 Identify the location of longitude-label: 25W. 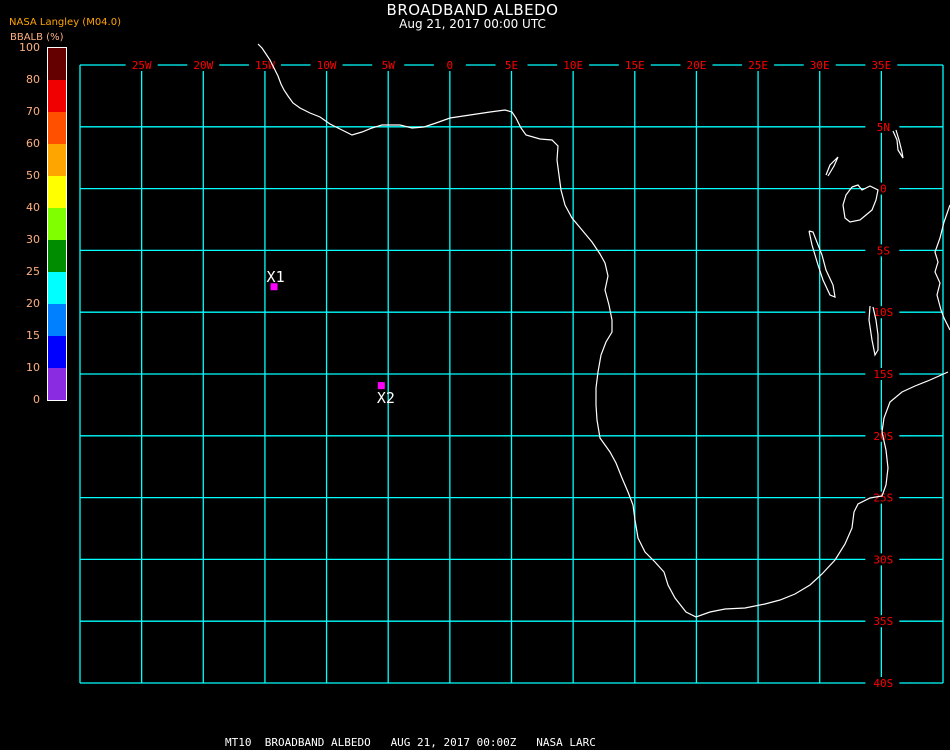
(142, 65).